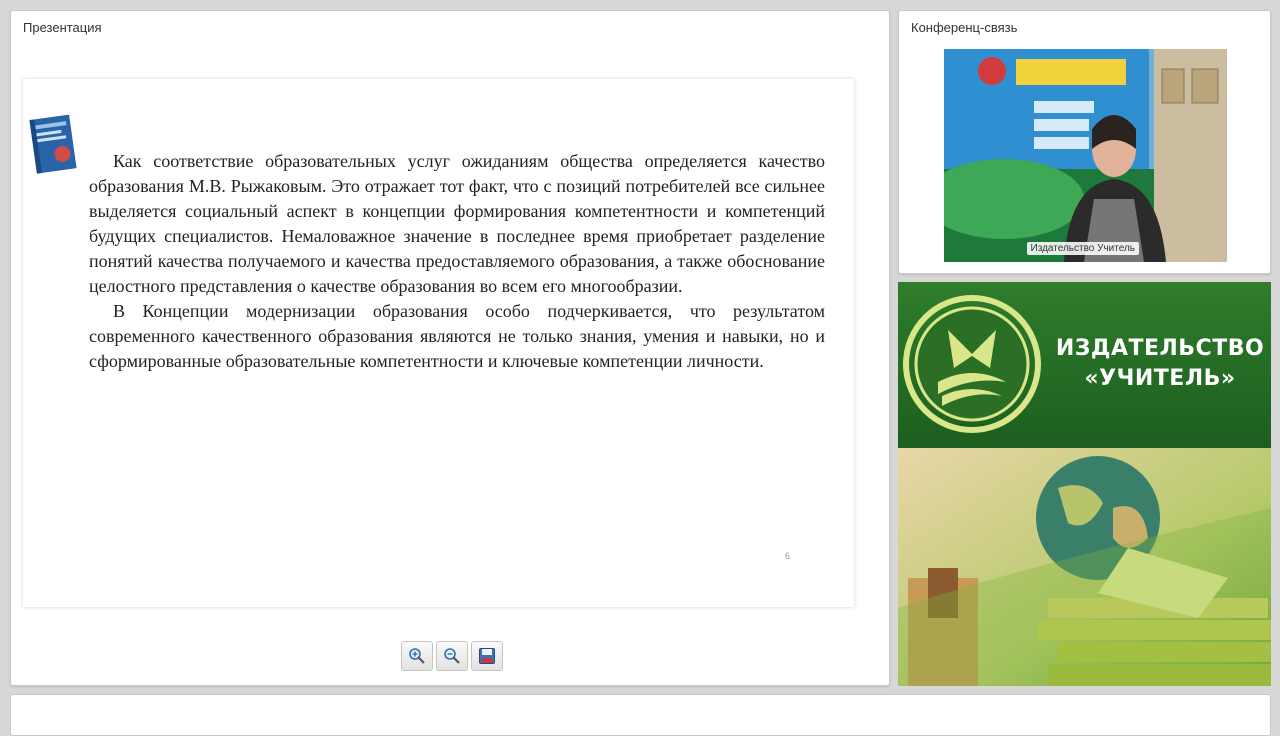 This screenshot has height=736, width=1280. I want to click on zoom-out-icon, so click(452, 656).